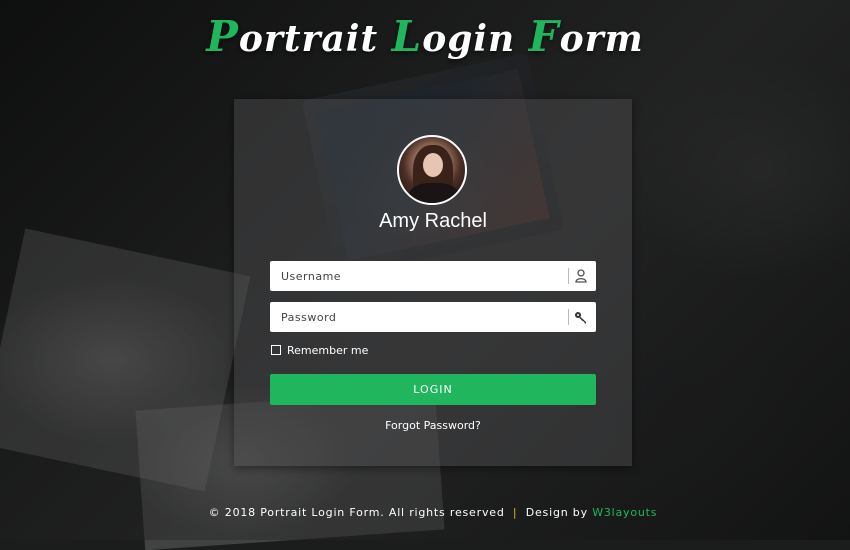 This screenshot has width=850, height=550. Describe the element at coordinates (556, 512) in the screenshot. I see `footer-design-prefix: Design by` at that location.